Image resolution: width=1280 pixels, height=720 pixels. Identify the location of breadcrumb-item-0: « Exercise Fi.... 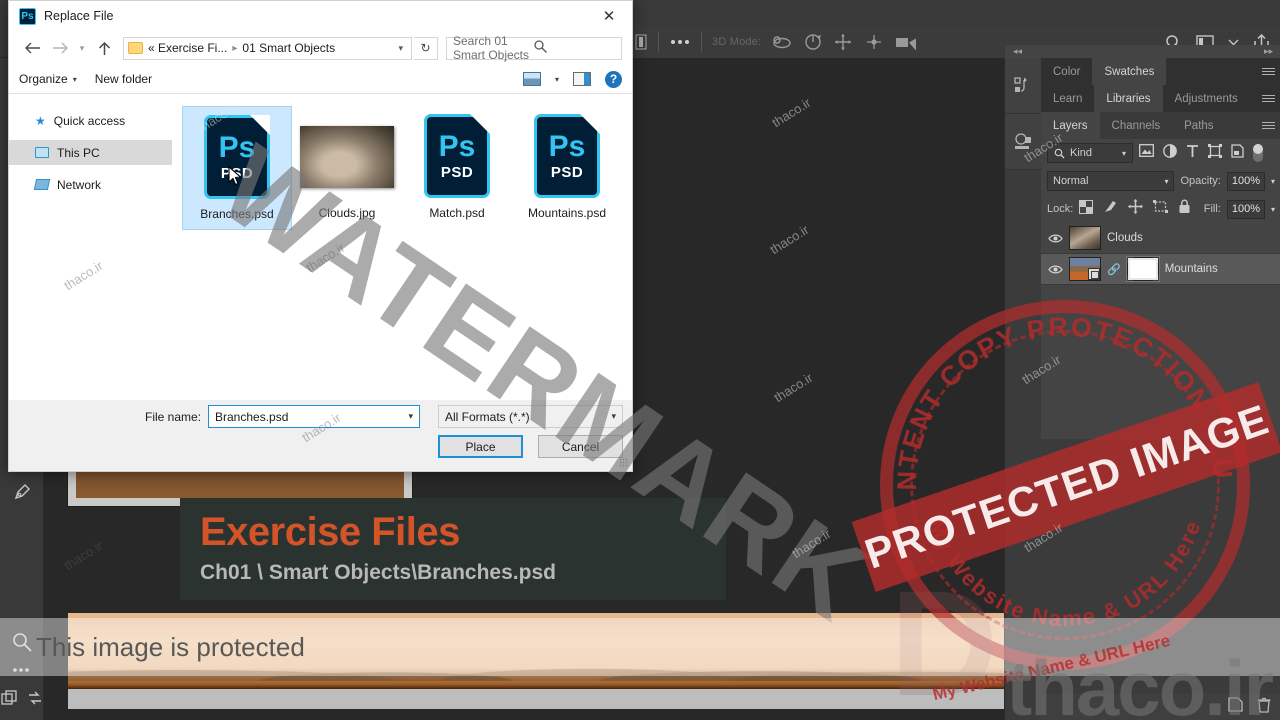
(187, 48).